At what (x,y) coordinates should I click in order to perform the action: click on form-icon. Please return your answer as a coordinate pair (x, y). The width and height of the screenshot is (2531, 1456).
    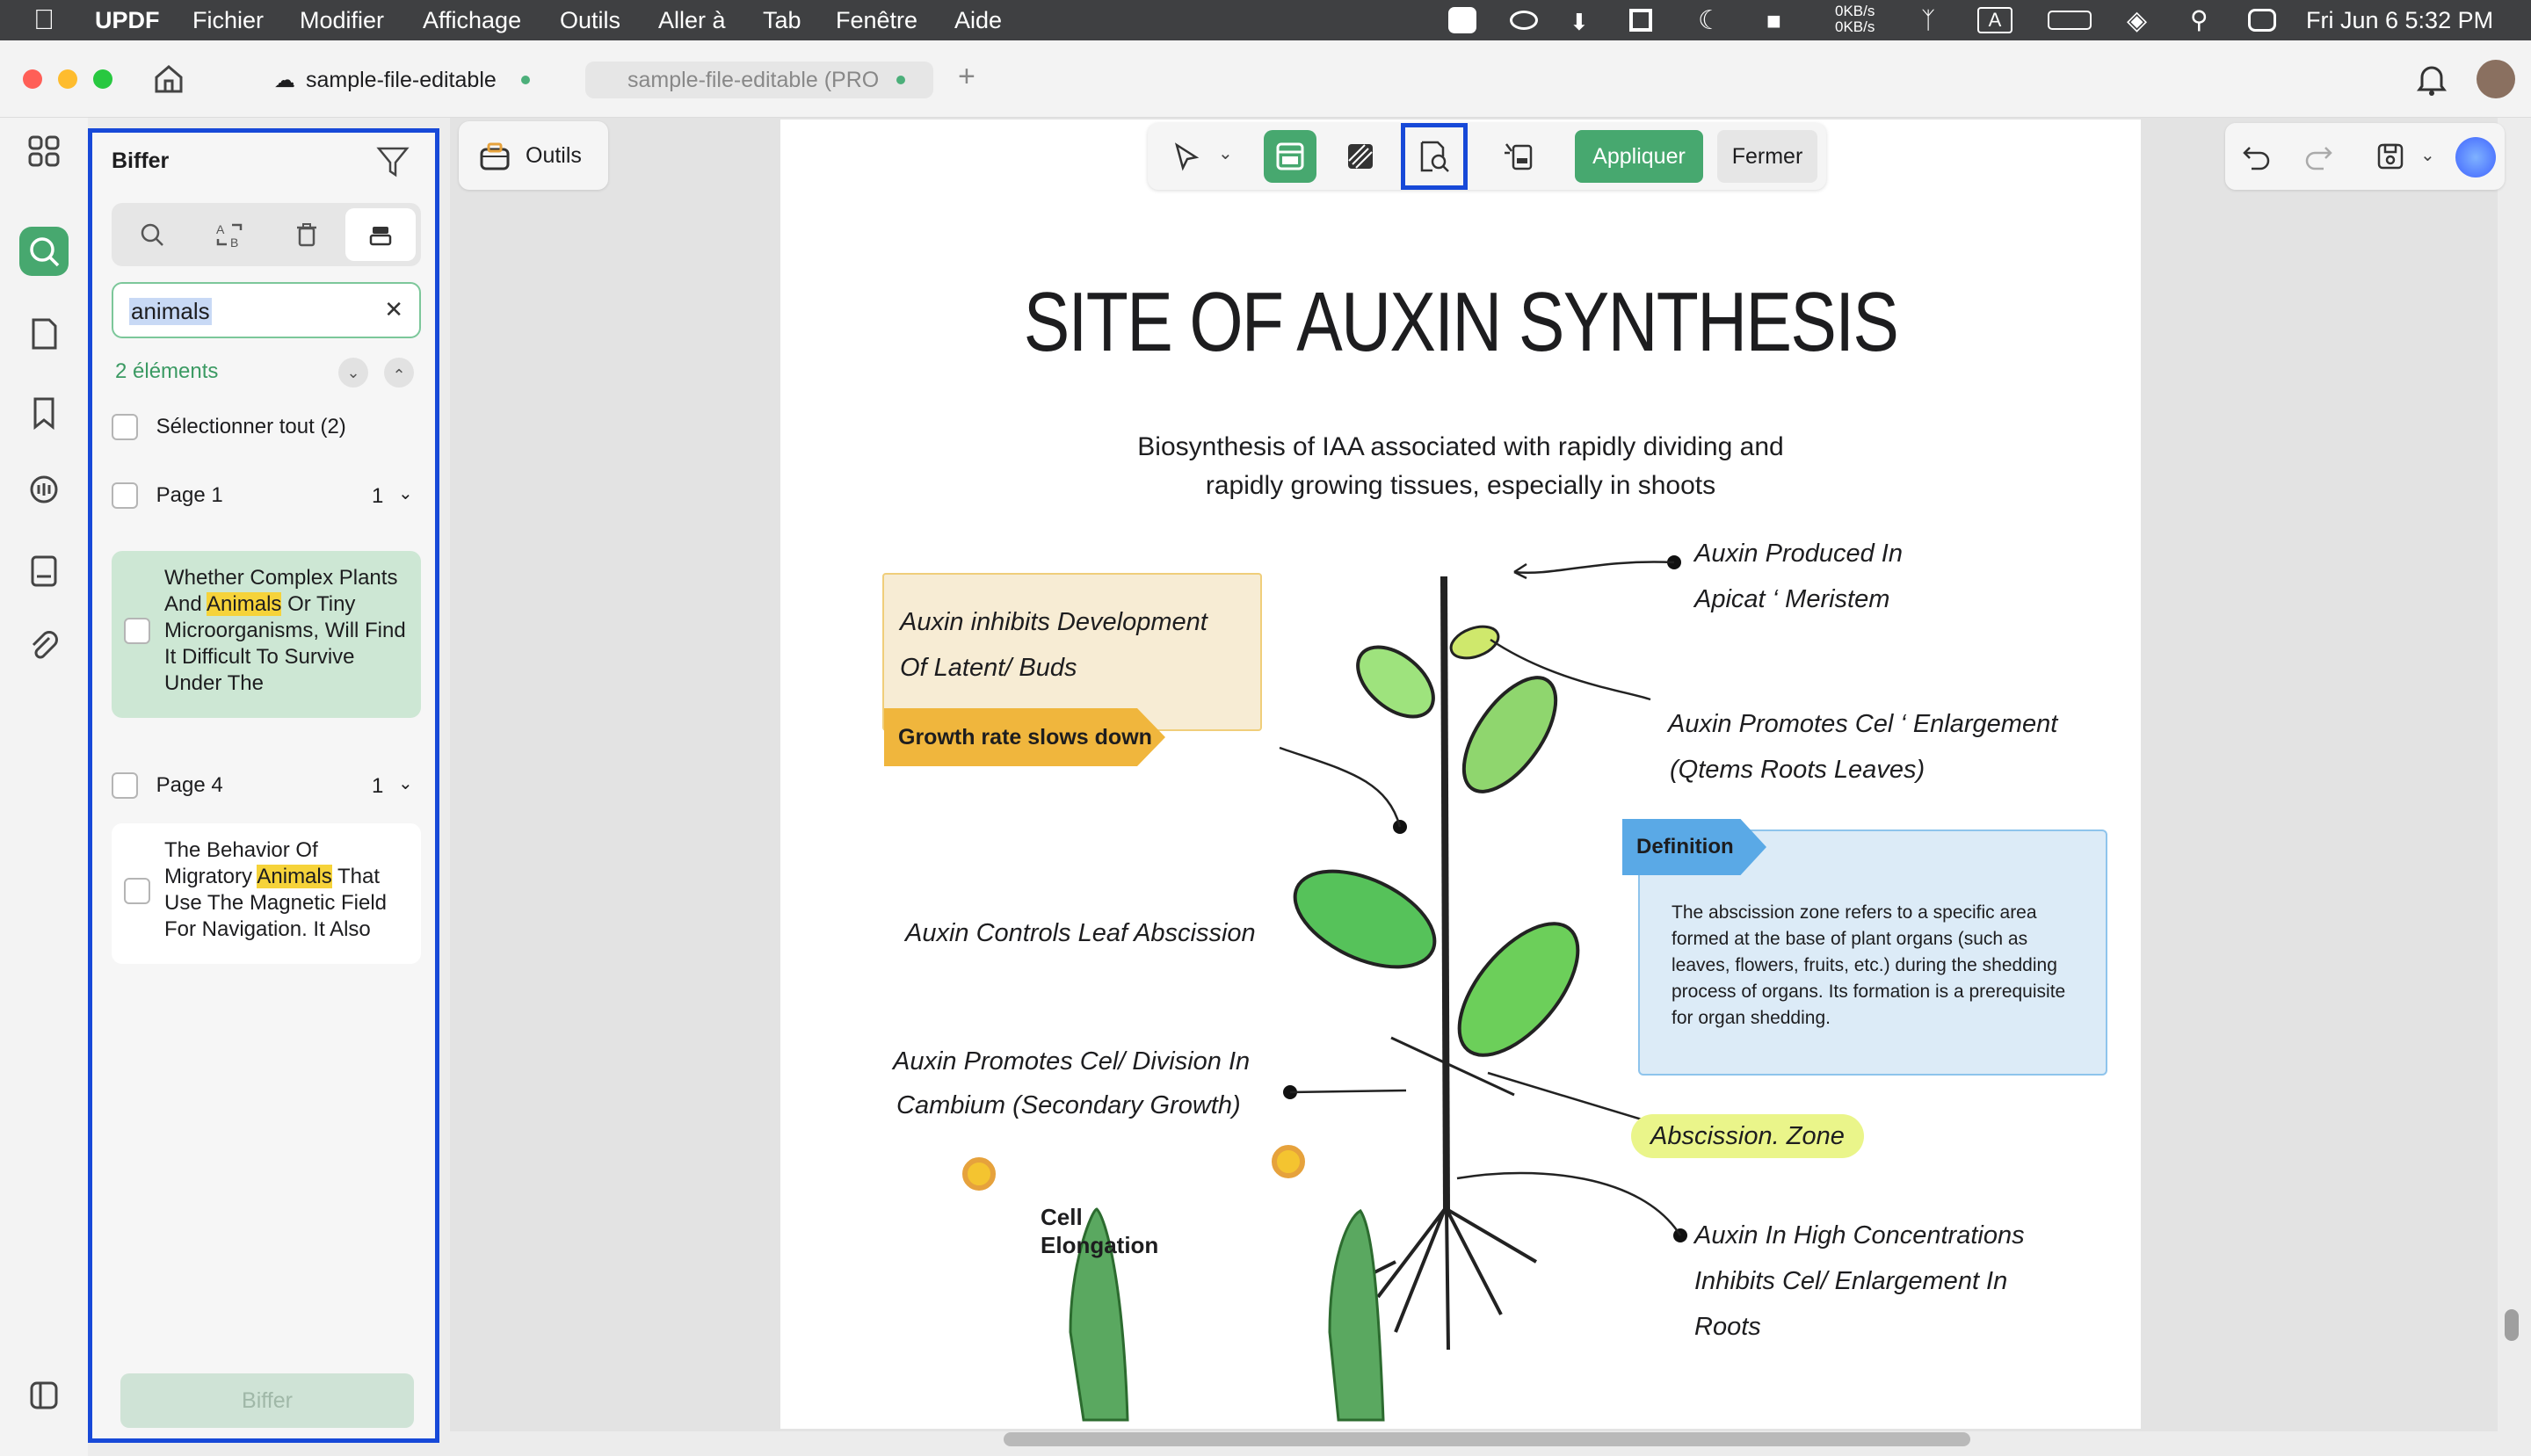
    Looking at the image, I should click on (44, 571).